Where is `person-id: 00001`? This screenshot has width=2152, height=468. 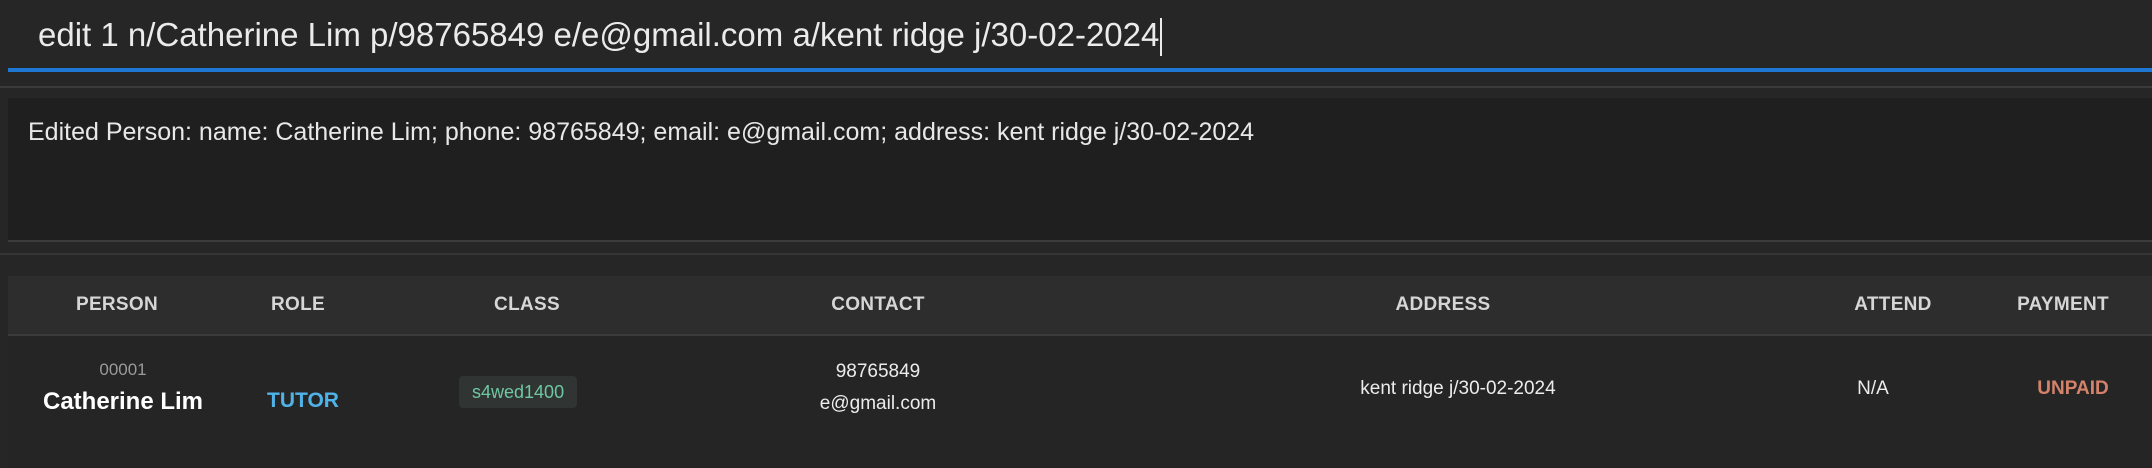
person-id: 00001 is located at coordinates (123, 369).